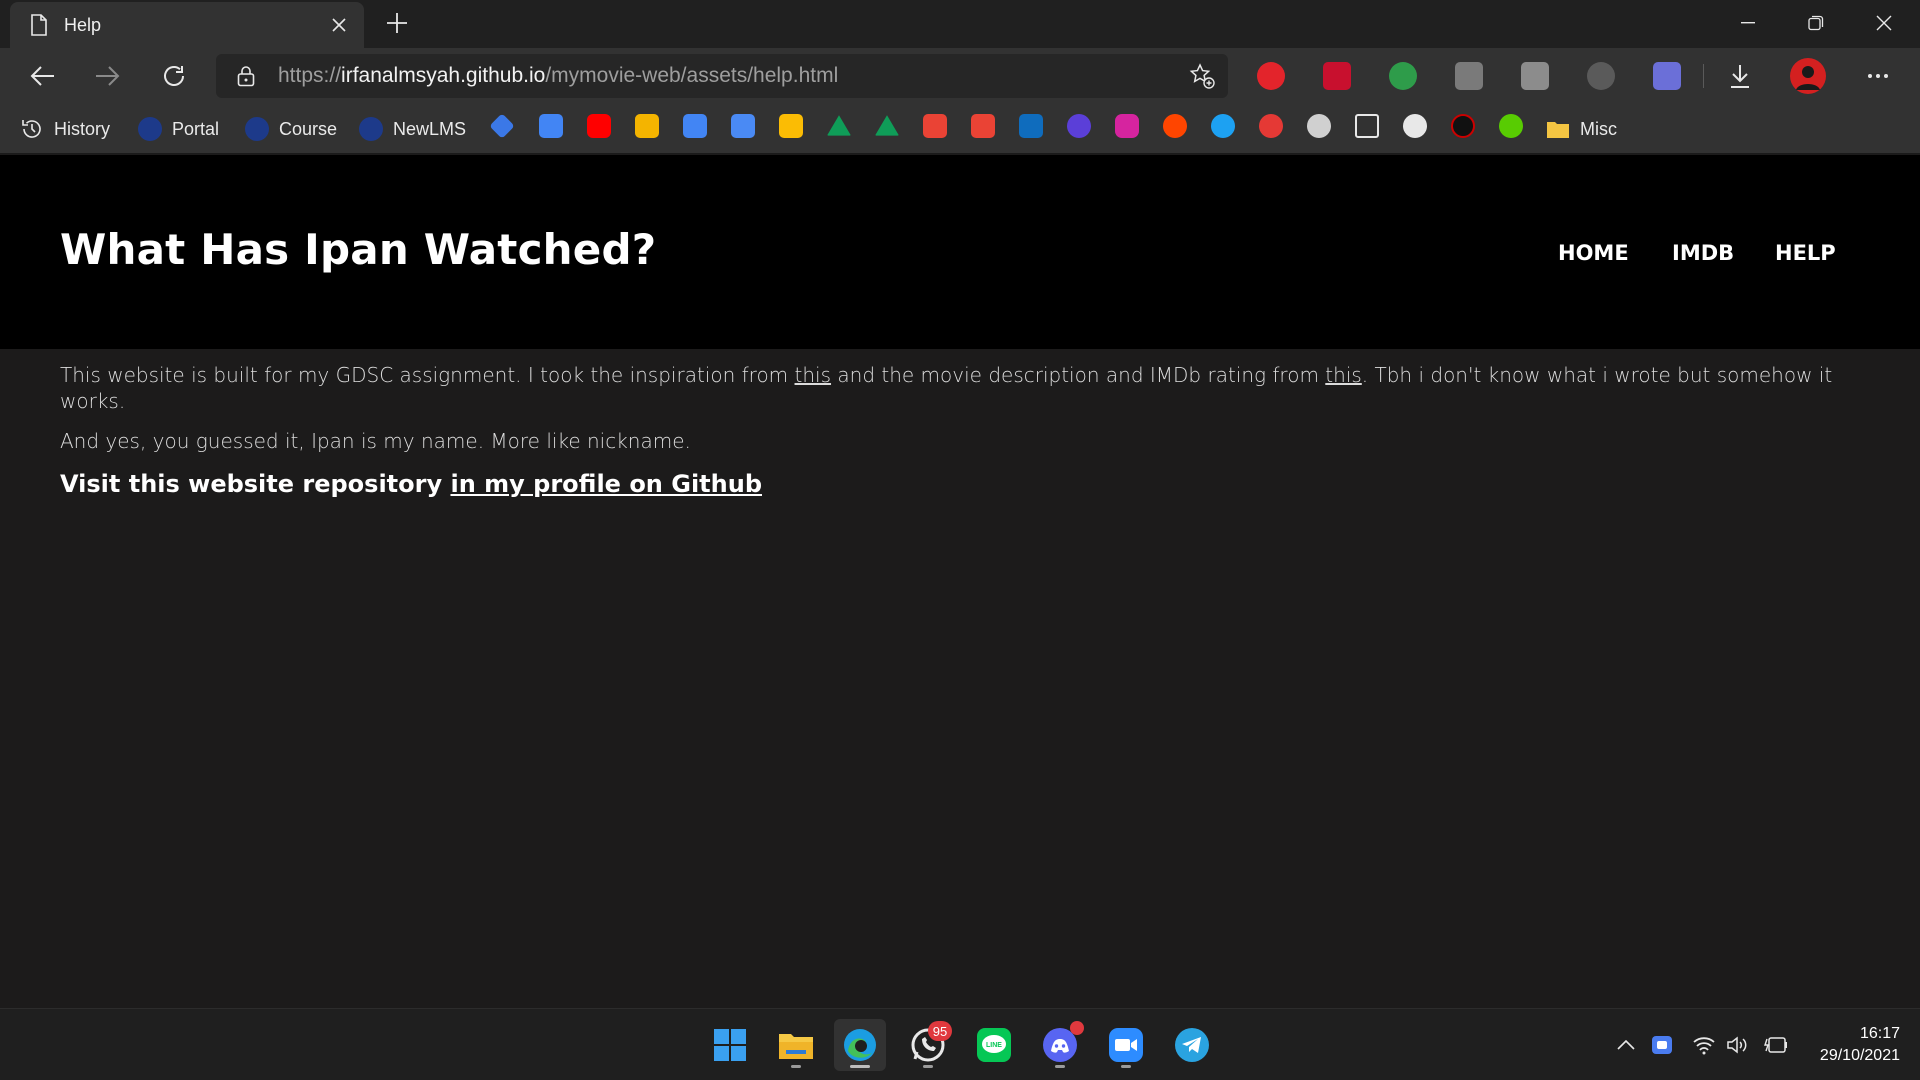 Image resolution: width=1920 pixels, height=1080 pixels. What do you see at coordinates (1816, 23) in the screenshot?
I see `restore-button` at bounding box center [1816, 23].